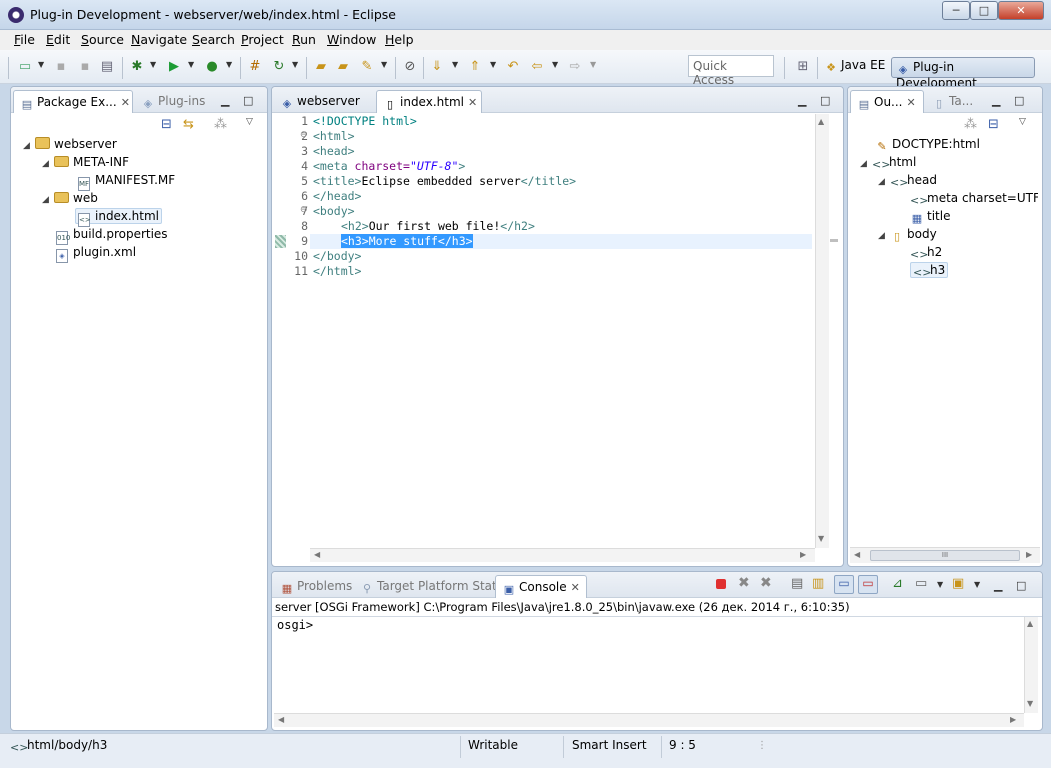 This screenshot has height=768, width=1051. What do you see at coordinates (897, 583) in the screenshot?
I see `pin-console-icon: ⊿` at bounding box center [897, 583].